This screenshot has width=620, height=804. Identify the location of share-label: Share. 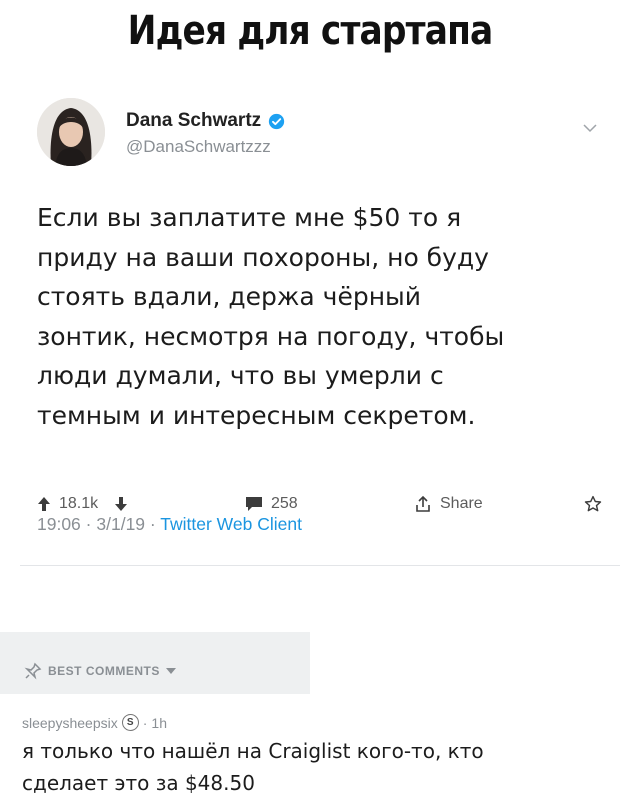
(461, 503).